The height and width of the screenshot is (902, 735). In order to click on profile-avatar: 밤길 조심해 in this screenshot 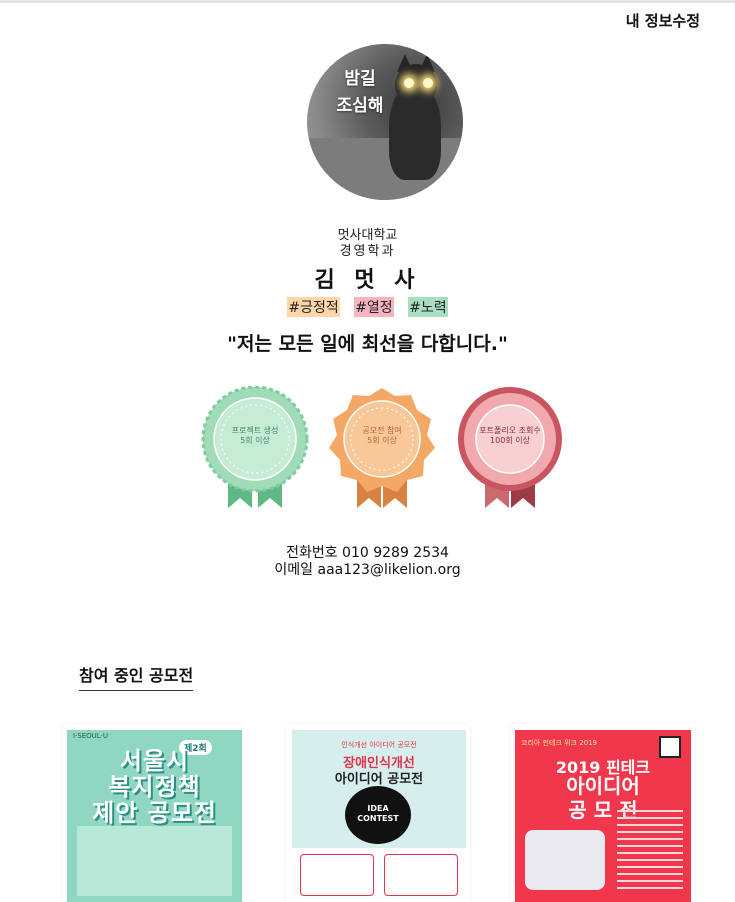, I will do `click(385, 122)`.